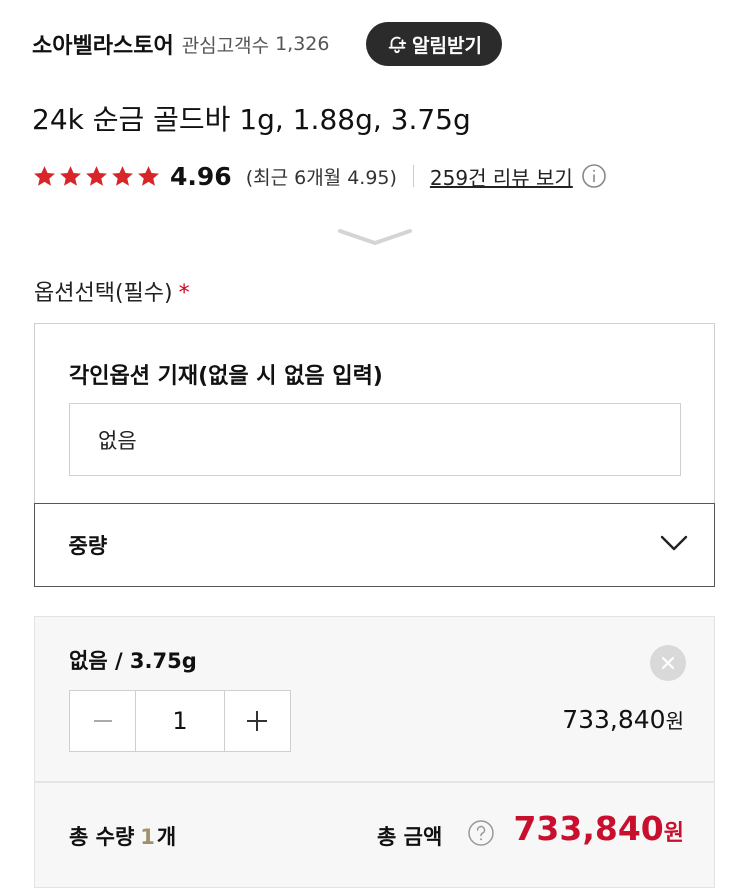  I want to click on total-price: 733,840원, so click(598, 828).